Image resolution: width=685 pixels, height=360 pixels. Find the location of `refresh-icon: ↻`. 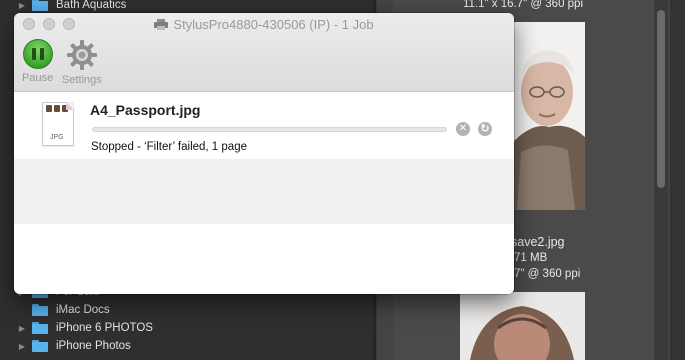

refresh-icon: ↻ is located at coordinates (485, 129).